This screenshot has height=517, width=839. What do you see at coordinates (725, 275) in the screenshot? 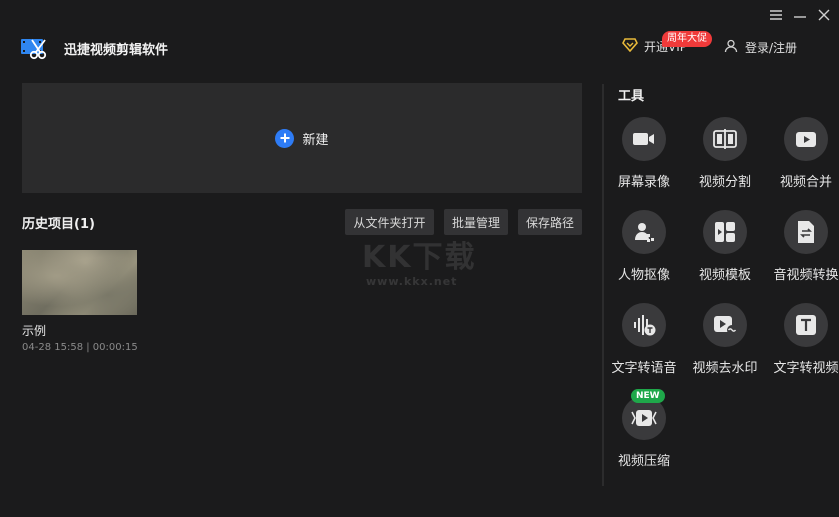
I see `tool-label: 视频模板` at bounding box center [725, 275].